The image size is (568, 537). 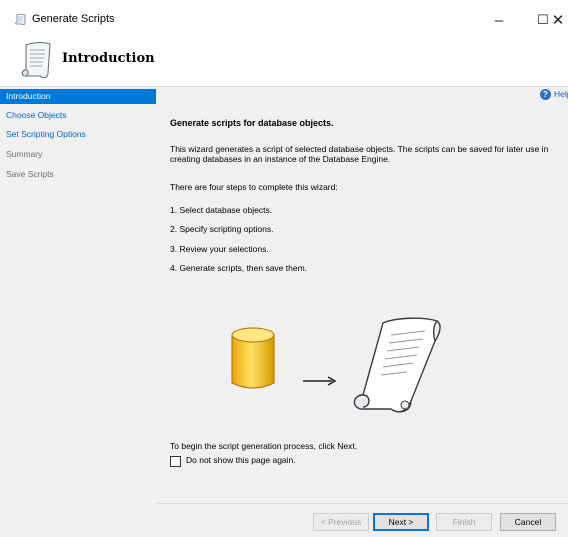 I want to click on intro-heading: Generate scripts for database objects., so click(x=252, y=123).